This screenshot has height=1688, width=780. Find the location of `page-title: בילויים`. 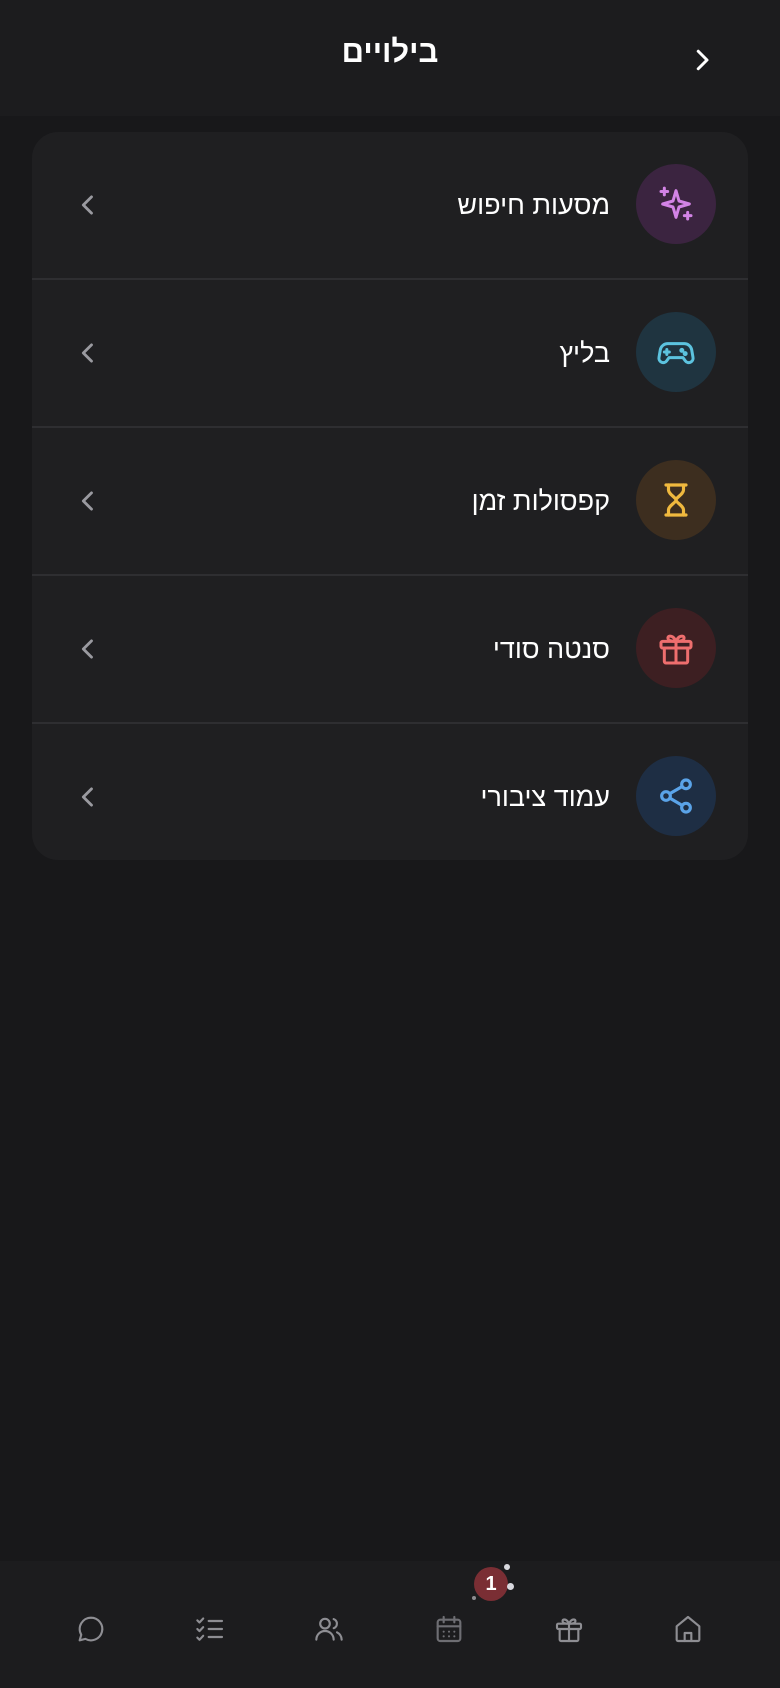

page-title: בילויים is located at coordinates (390, 51).